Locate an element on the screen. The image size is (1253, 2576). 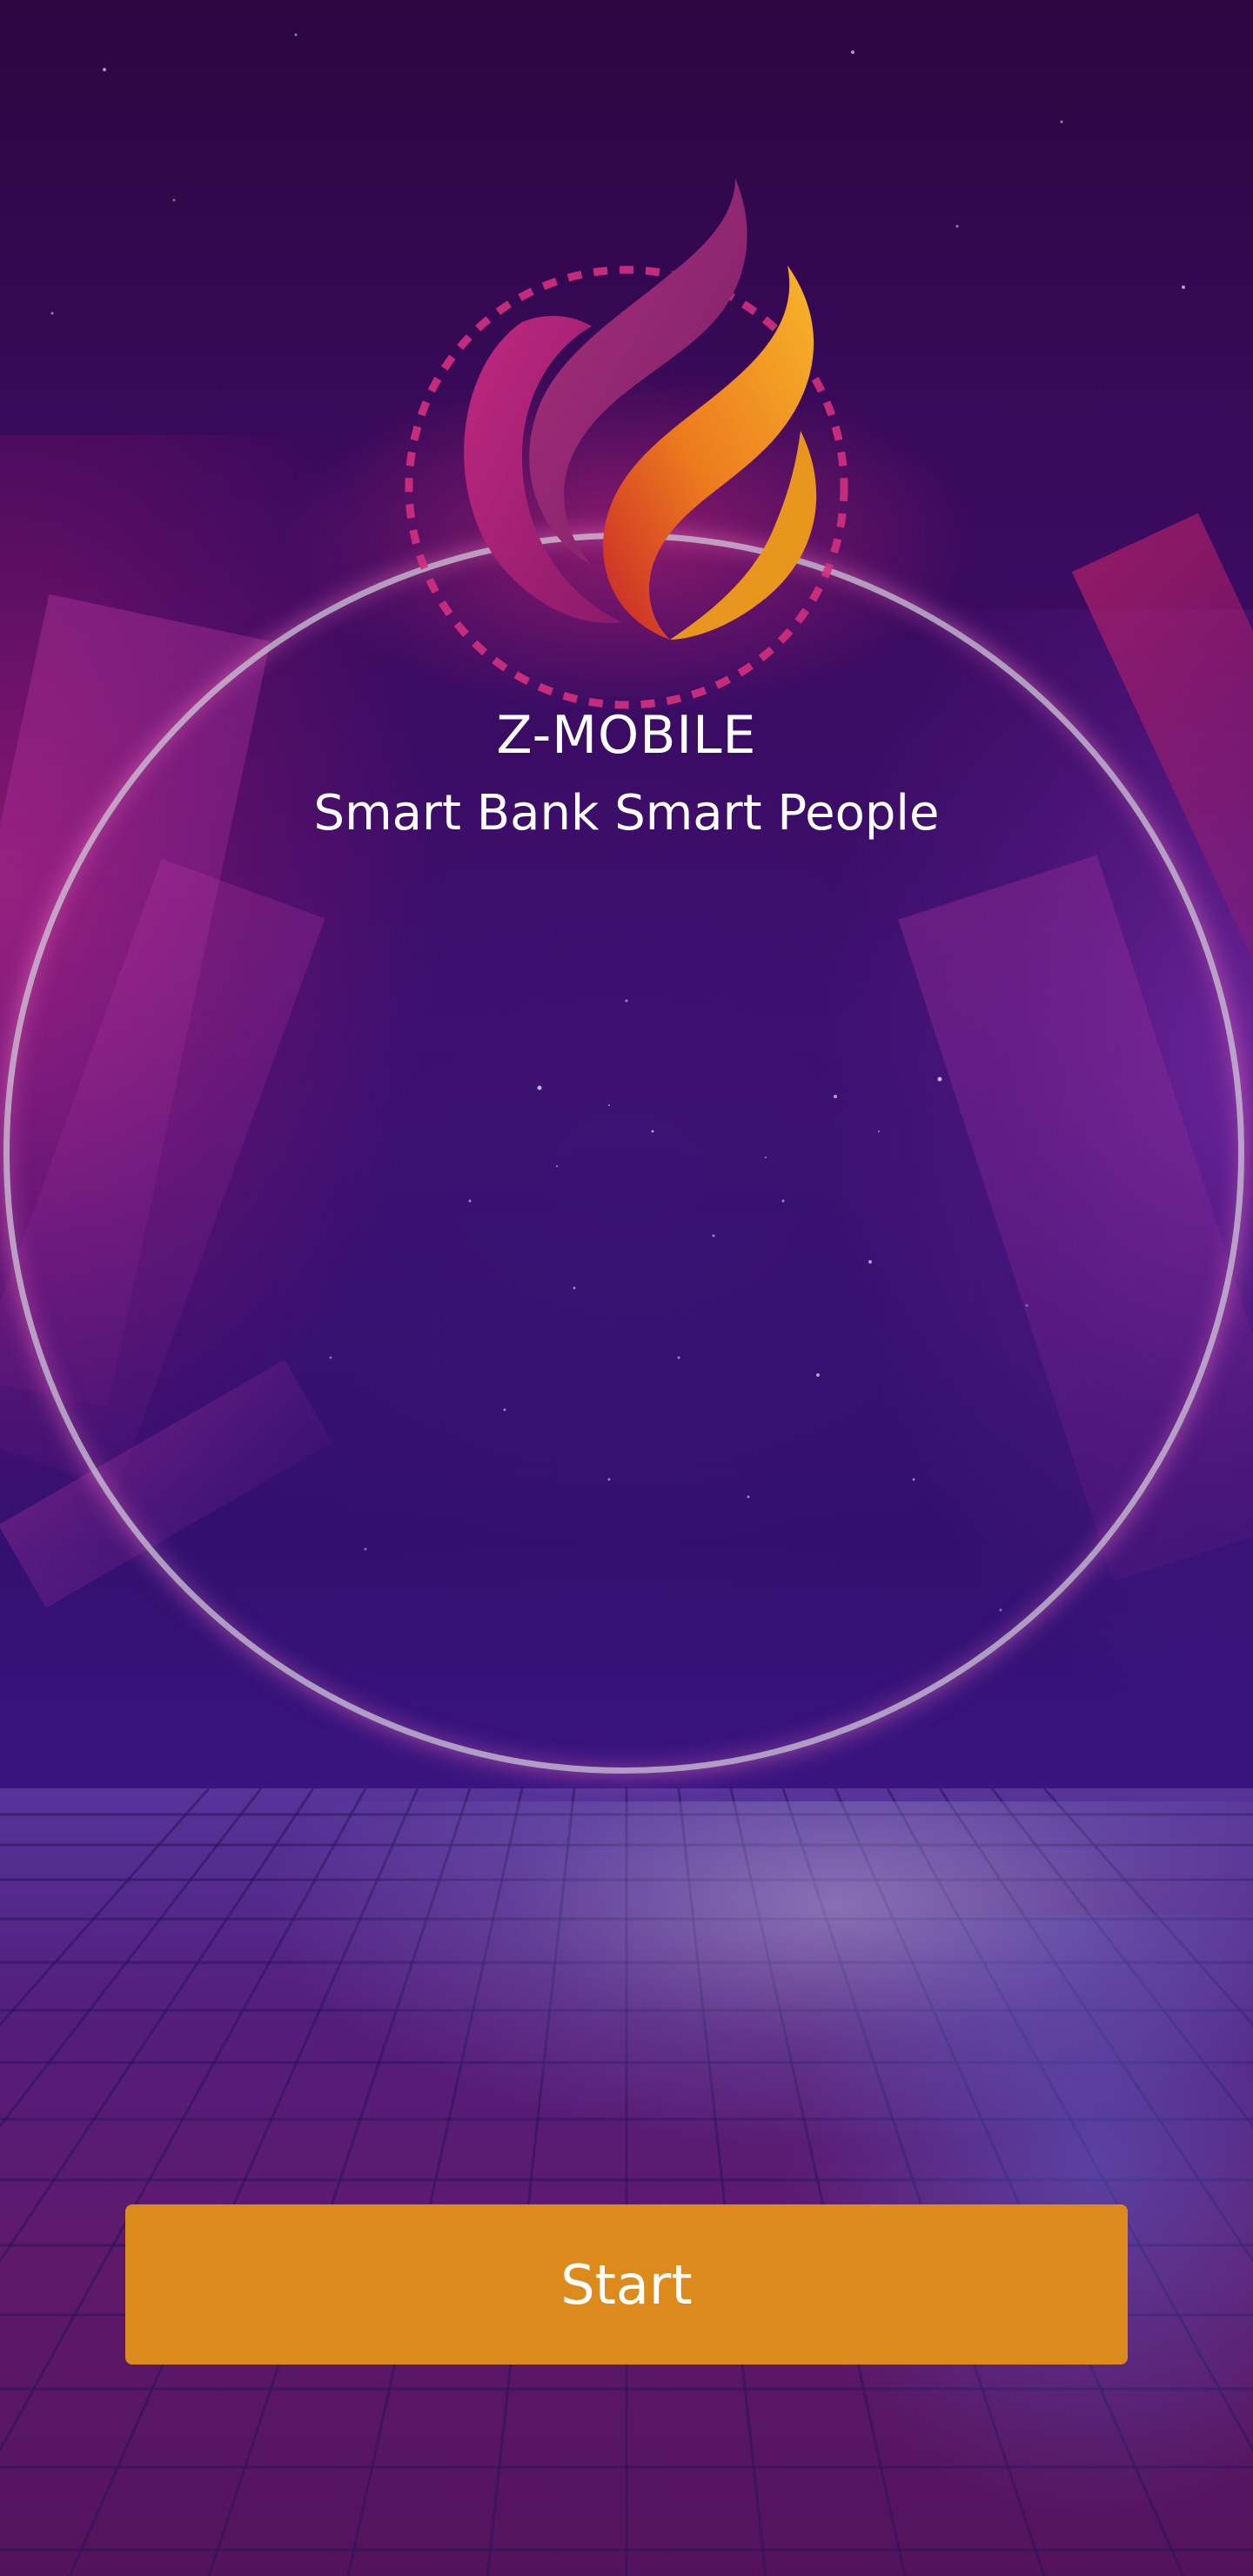
app-tagline: Smart Bank Smart People is located at coordinates (626, 813).